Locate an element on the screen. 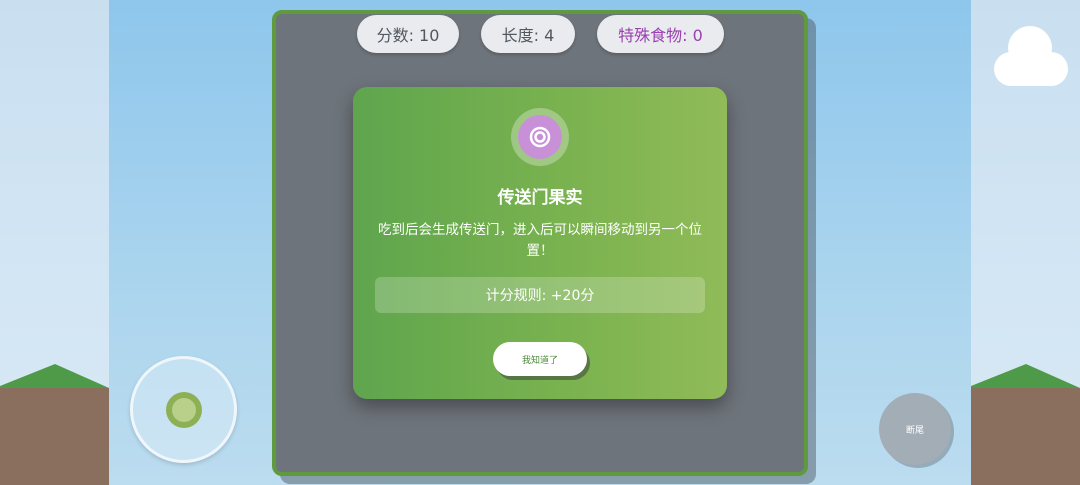  confirm-button: 我知道了 is located at coordinates (540, 359).